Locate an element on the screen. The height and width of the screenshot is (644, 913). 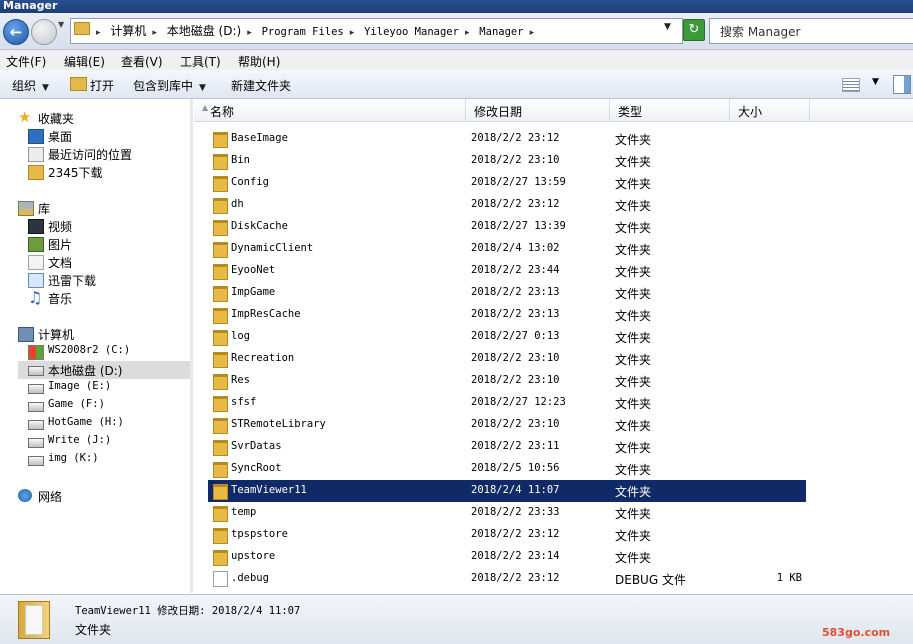
picture-icon is located at coordinates (36, 244).